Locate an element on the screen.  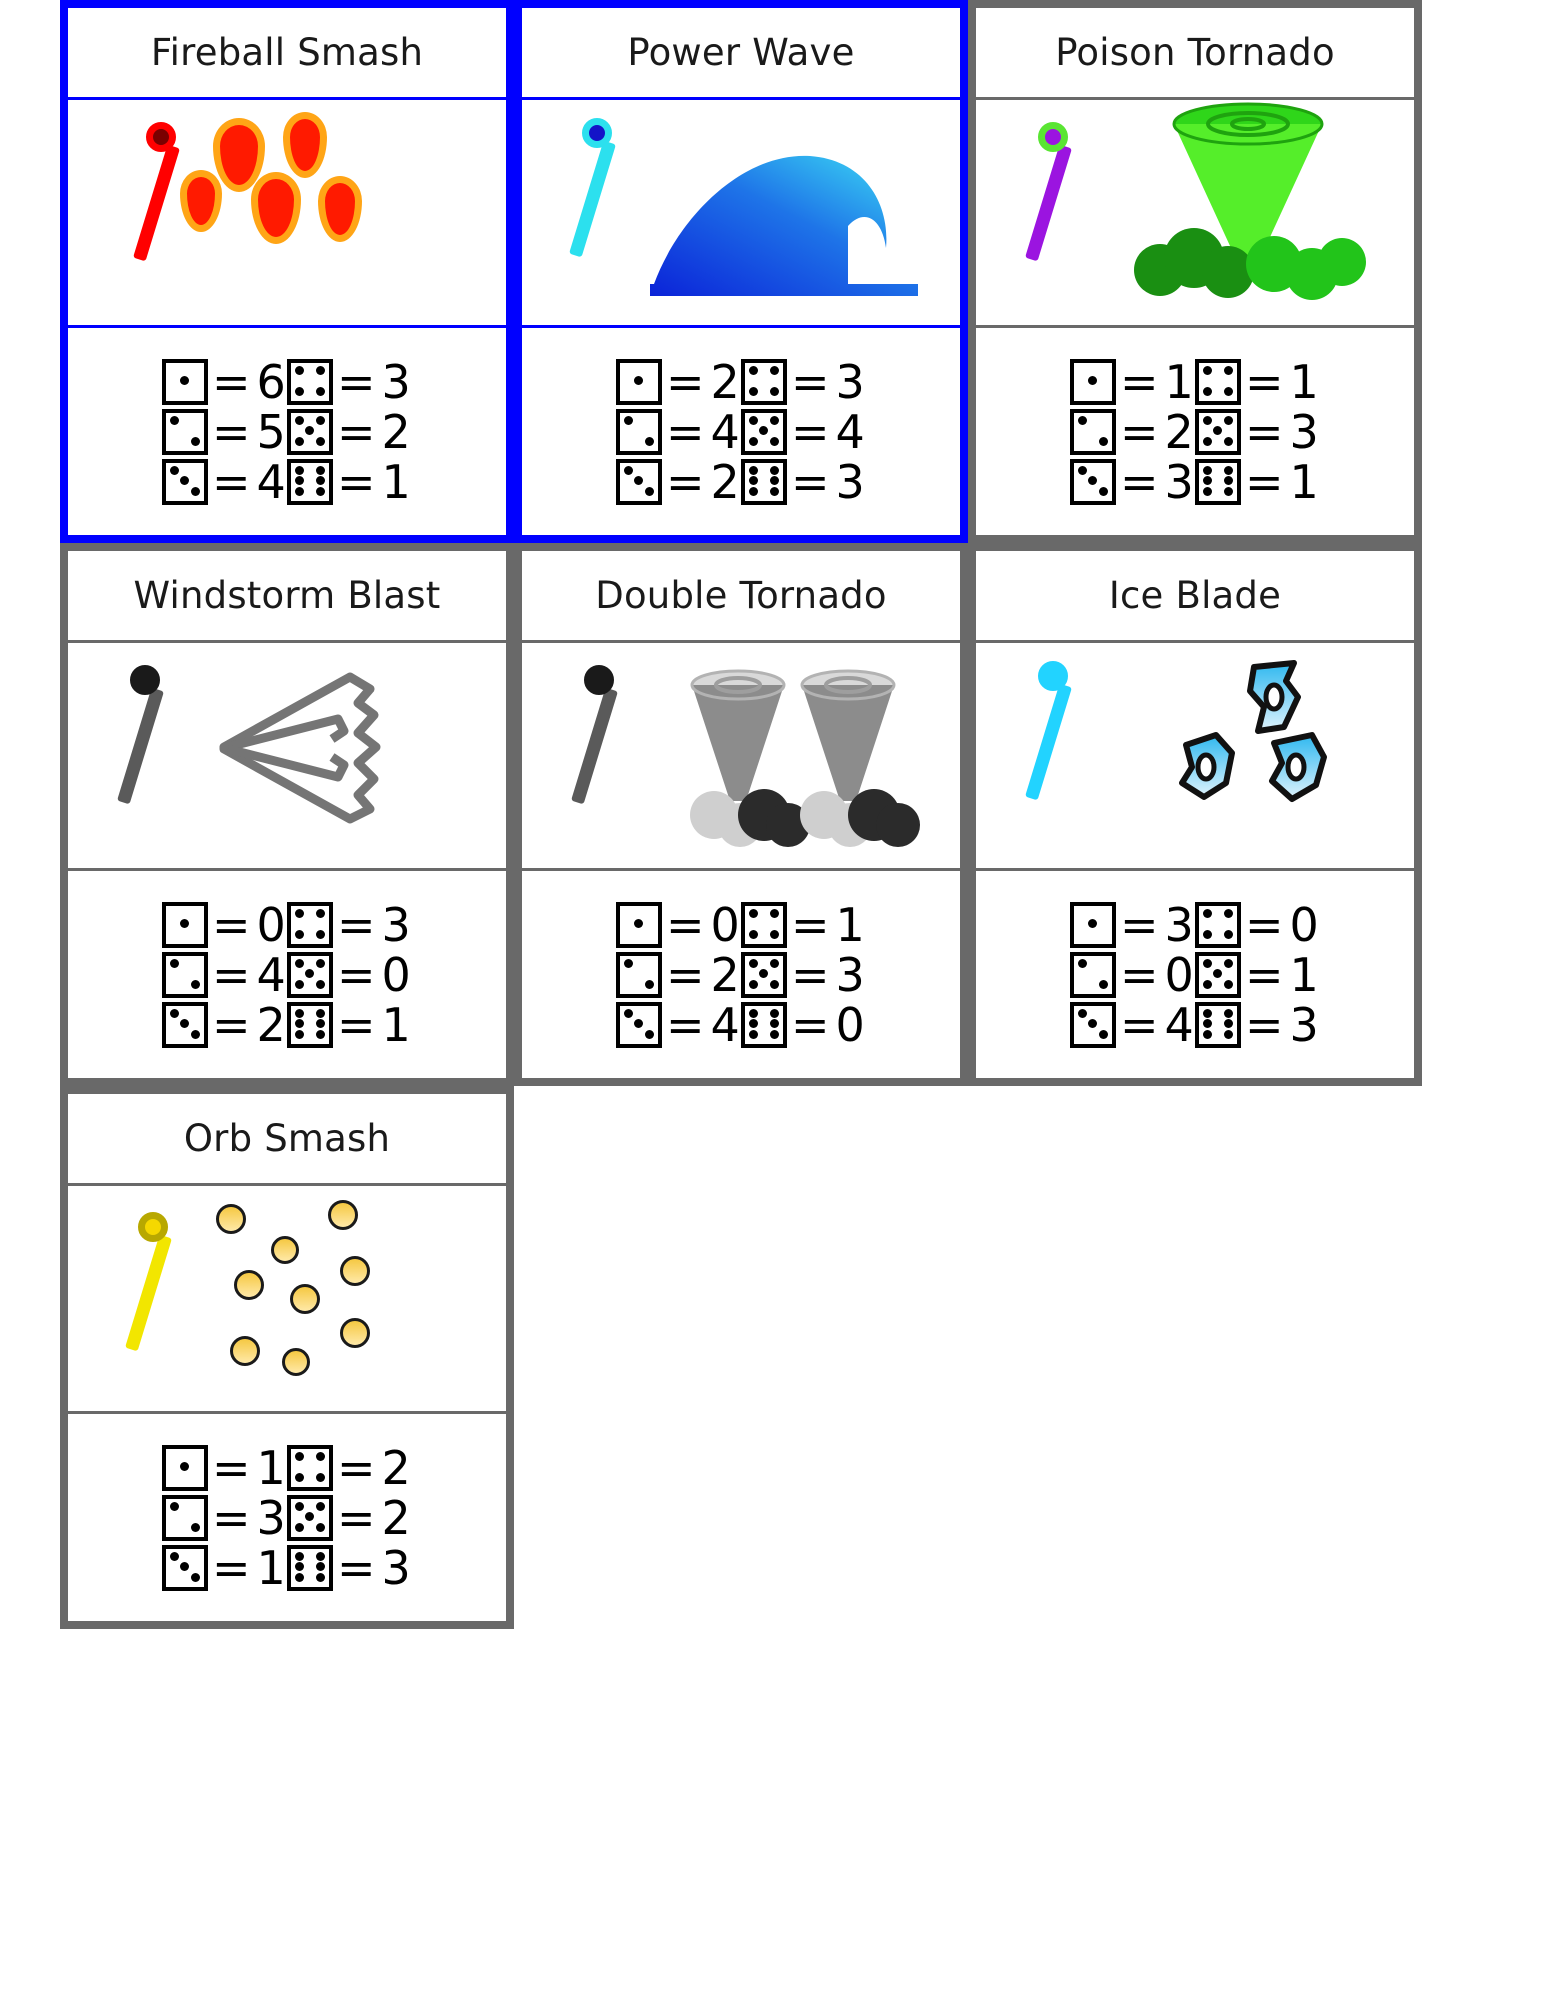
dice-stat-value: 5 is located at coordinates (271, 431).